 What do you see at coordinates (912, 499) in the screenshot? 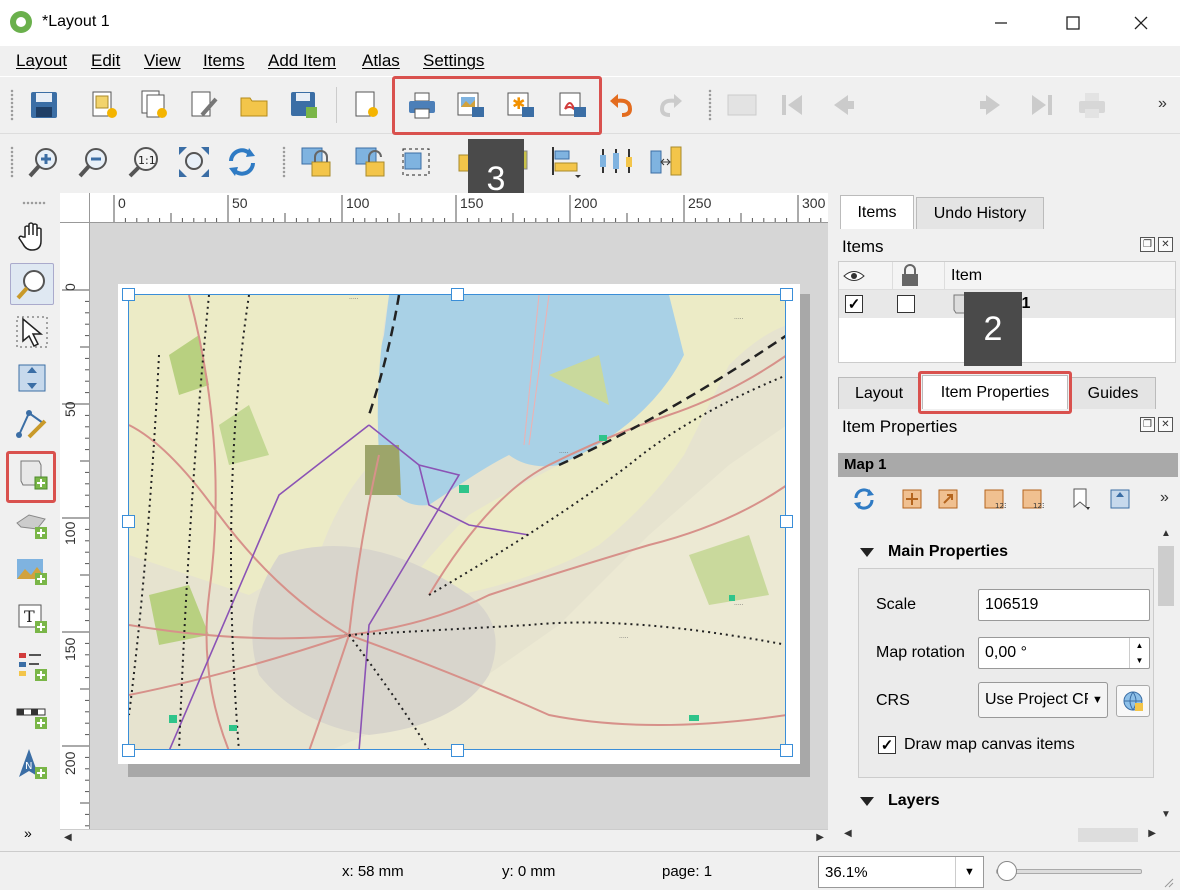
I see `set-extent-button` at bounding box center [912, 499].